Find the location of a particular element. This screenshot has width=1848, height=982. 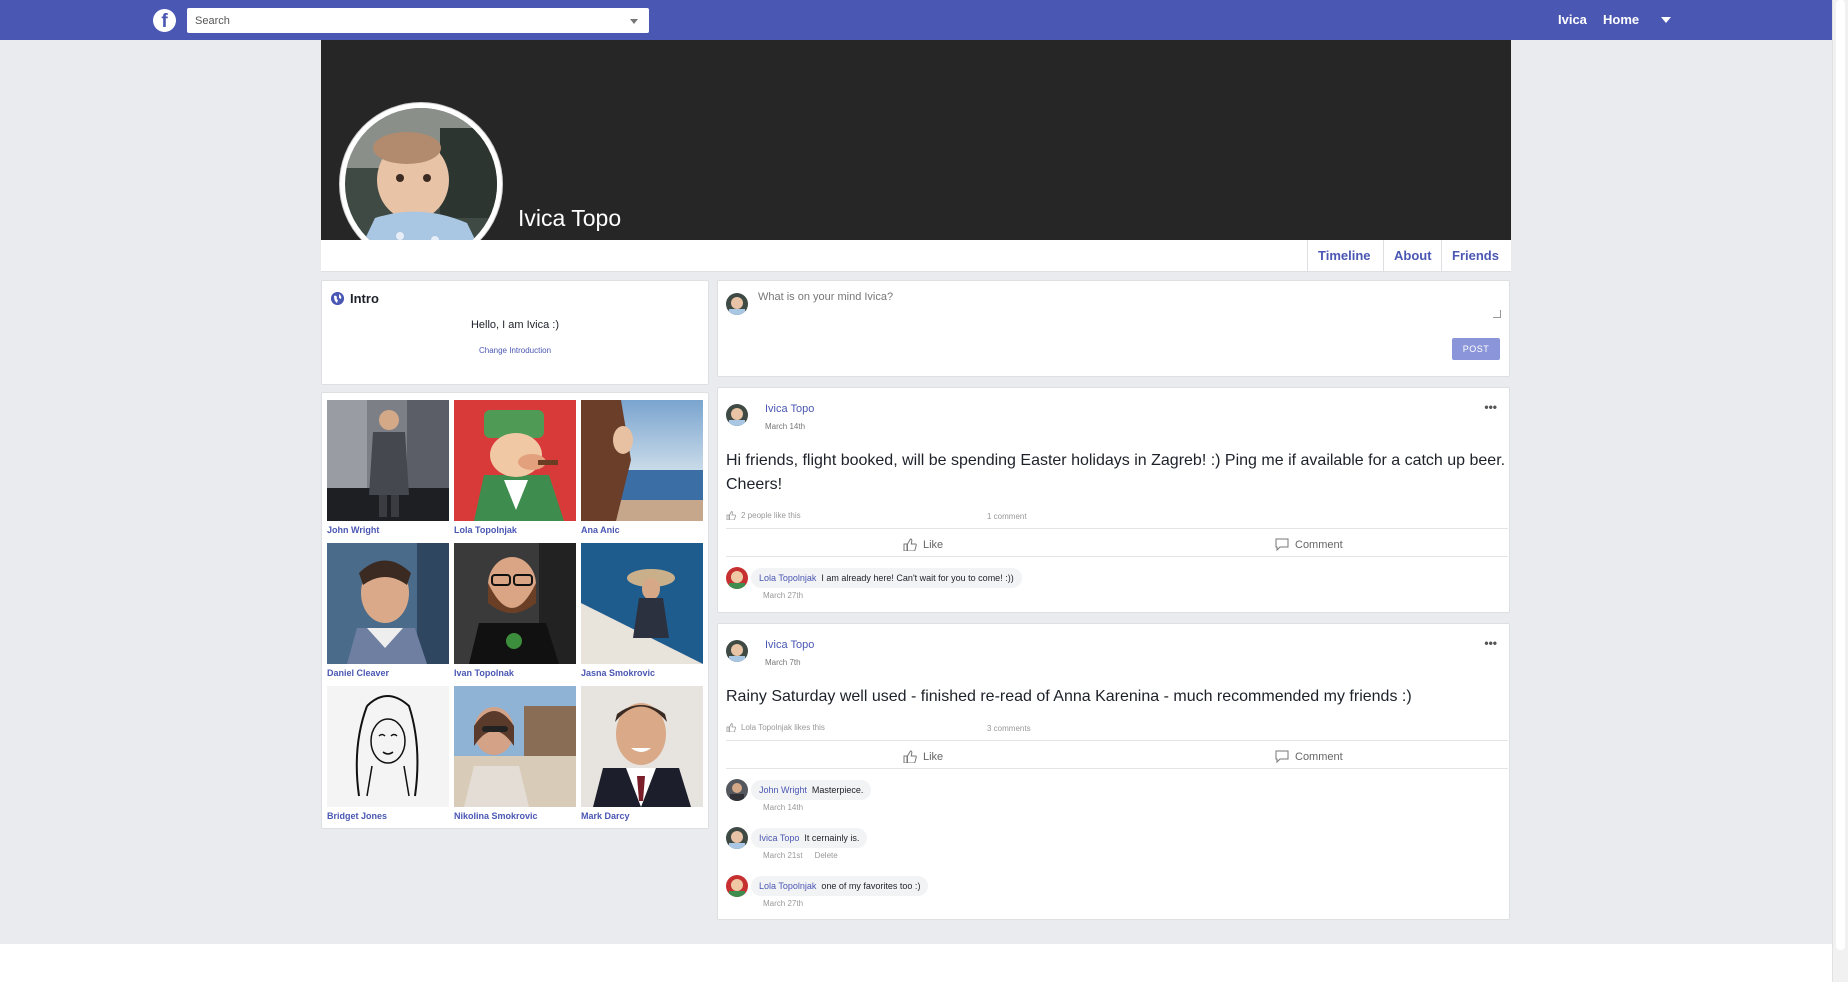

search-box is located at coordinates (418, 20).